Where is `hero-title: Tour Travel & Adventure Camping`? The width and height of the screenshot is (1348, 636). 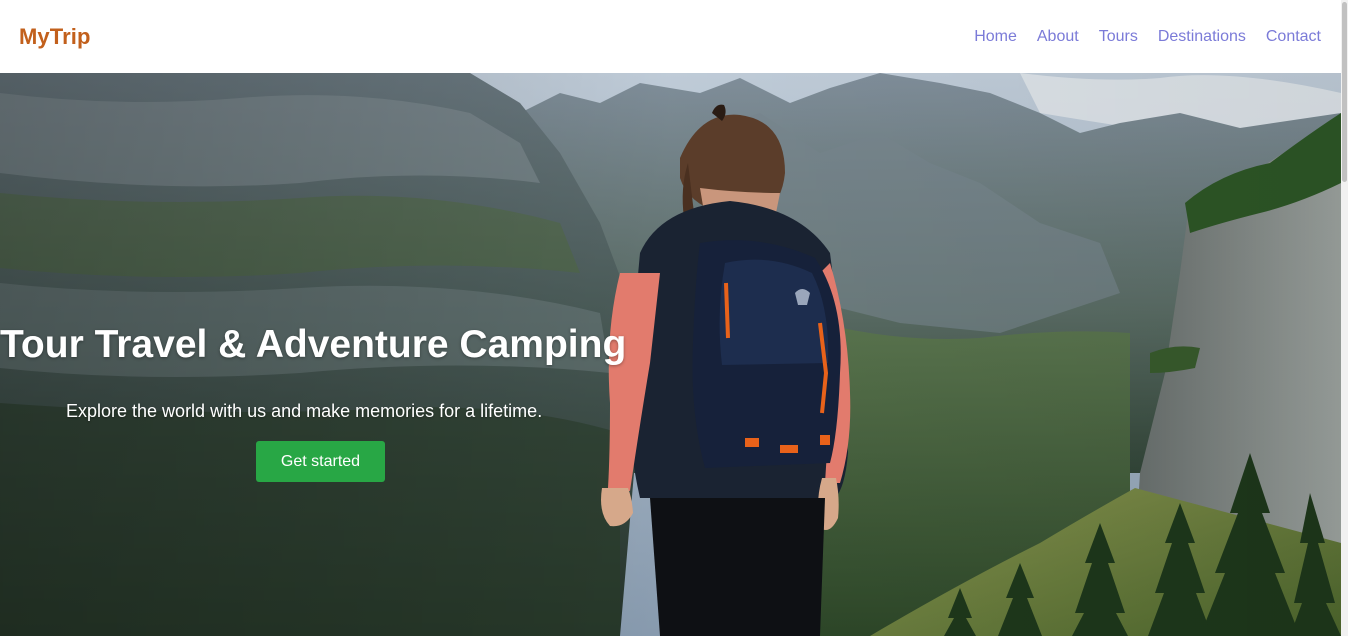 hero-title: Tour Travel & Adventure Camping is located at coordinates (313, 344).